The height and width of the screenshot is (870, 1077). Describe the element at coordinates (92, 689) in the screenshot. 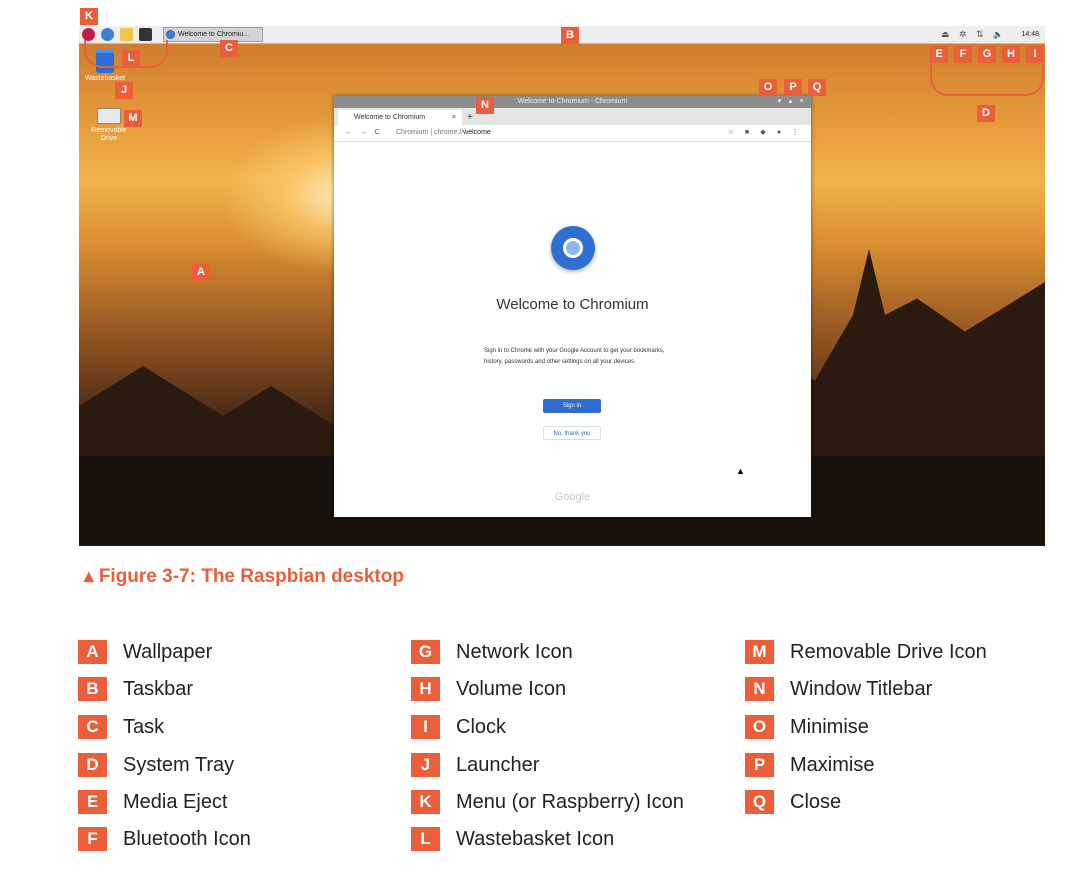

I see `legend-key: B` at that location.